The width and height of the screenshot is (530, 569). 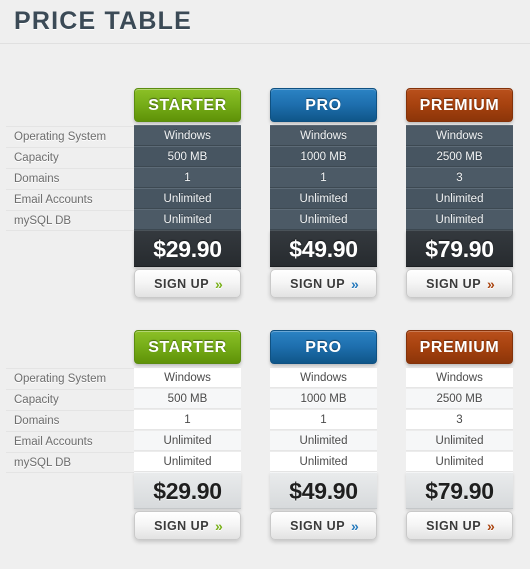 What do you see at coordinates (265, 22) in the screenshot?
I see `page-header: PRICE TABLE` at bounding box center [265, 22].